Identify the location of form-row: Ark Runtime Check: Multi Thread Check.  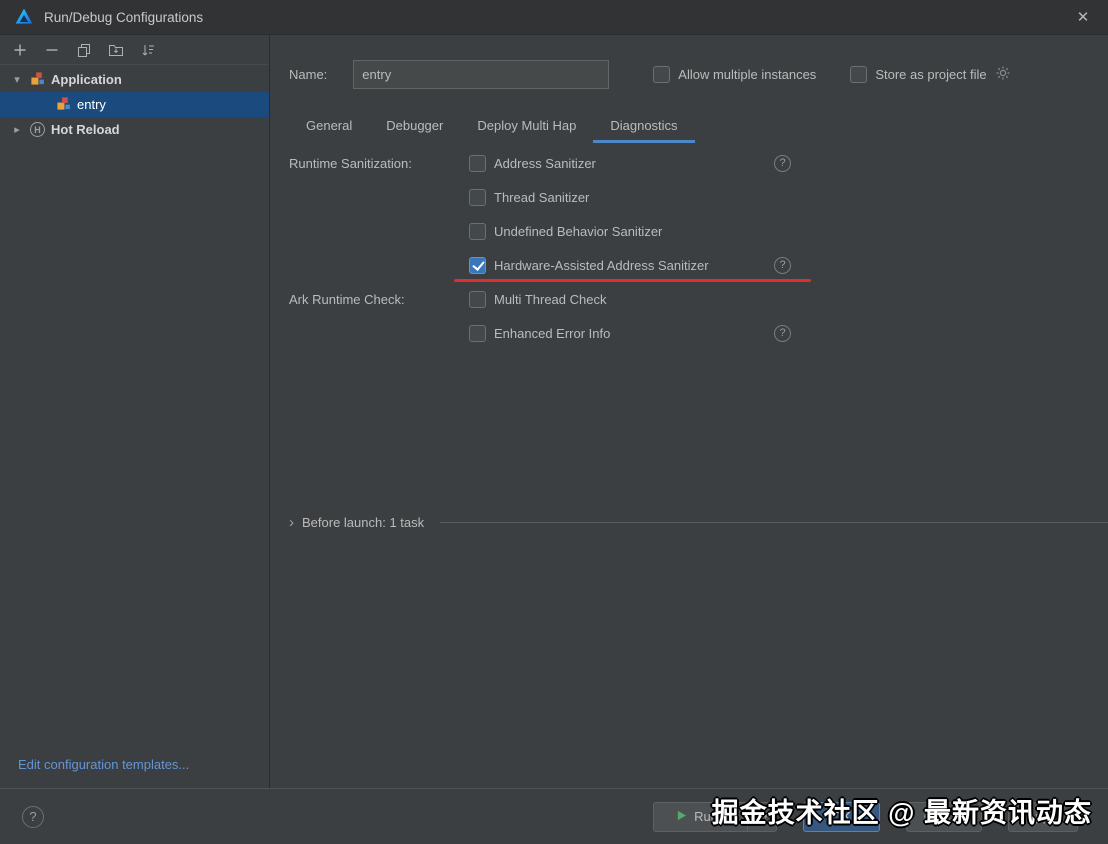
(688, 299).